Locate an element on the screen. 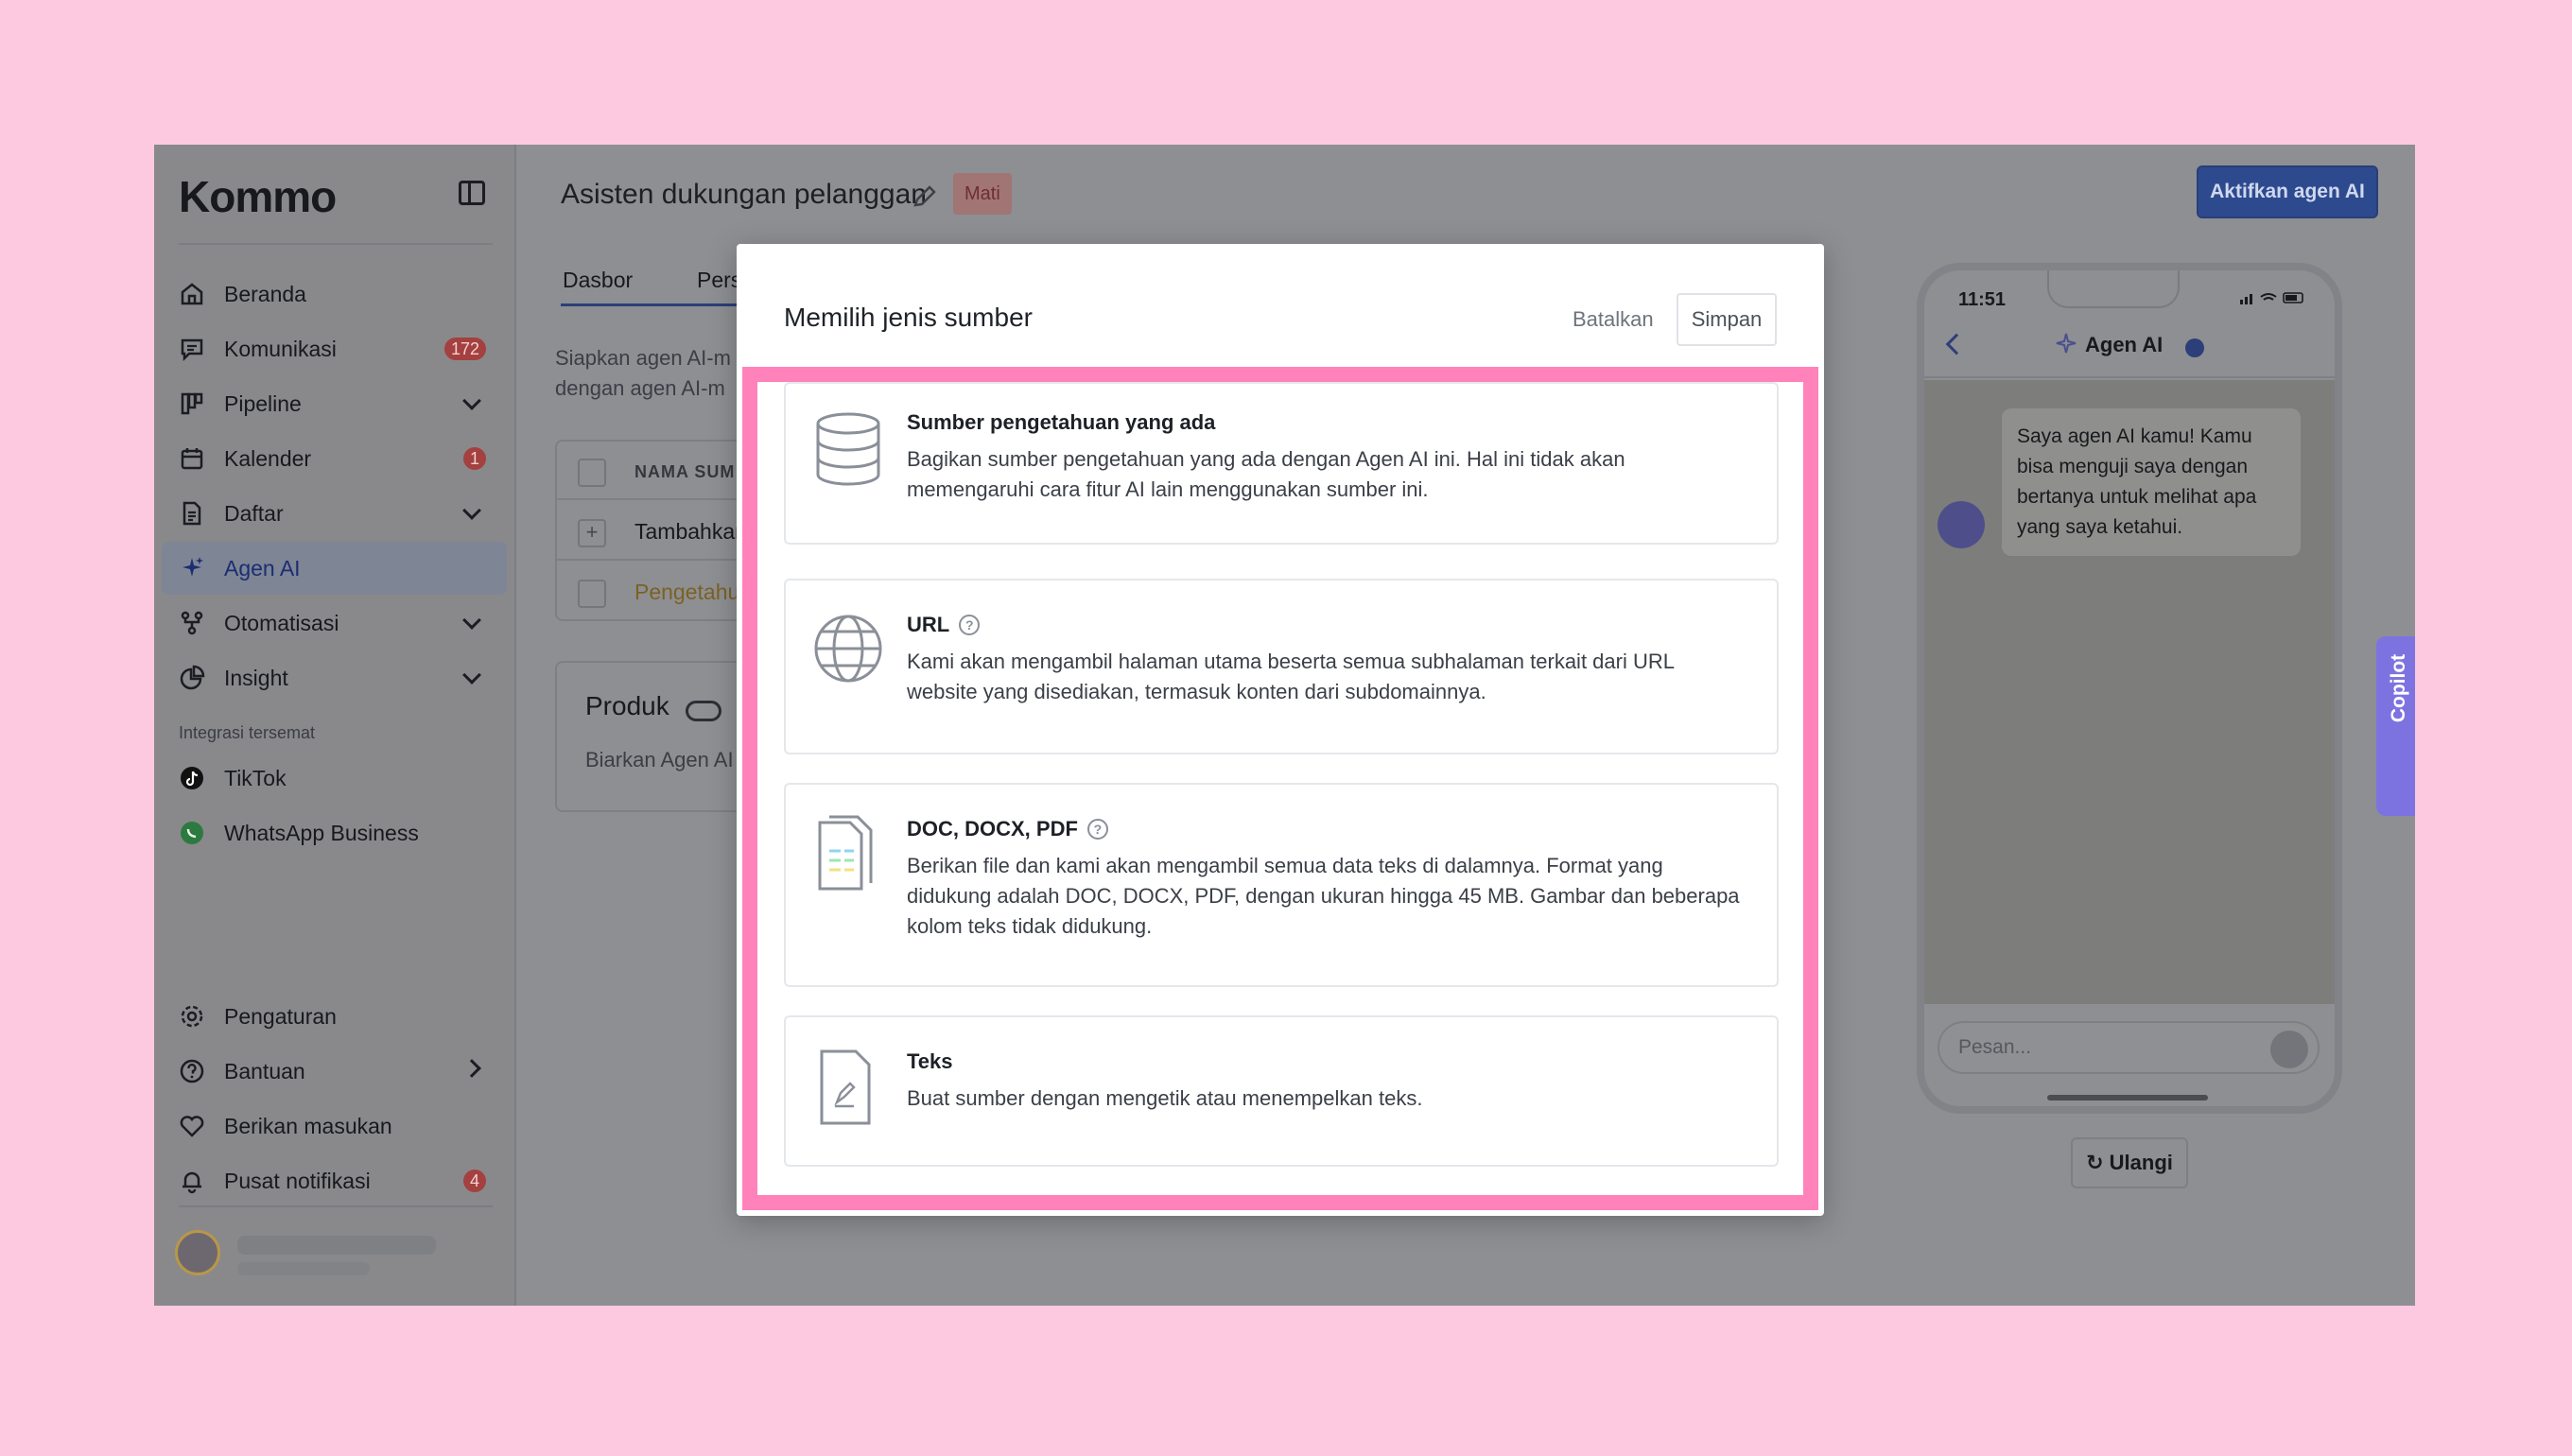  intro-line: dengan agen AI-m is located at coordinates (640, 388).